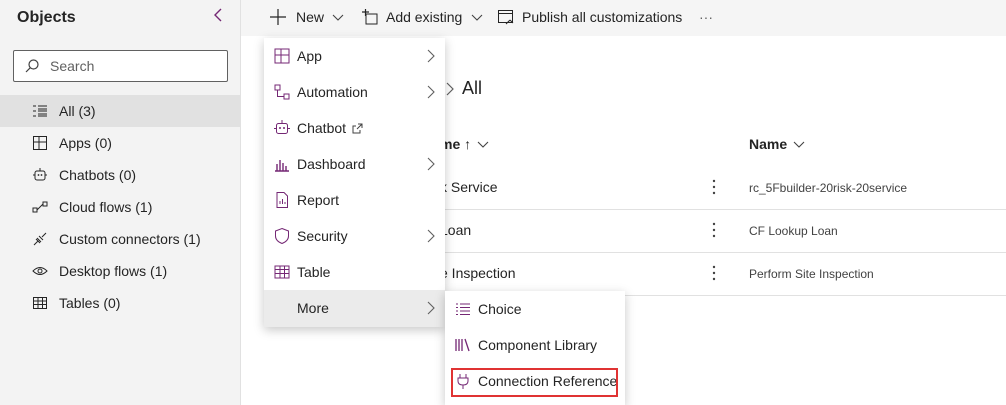  Describe the element at coordinates (534, 382) in the screenshot. I see `highlight-box` at that location.